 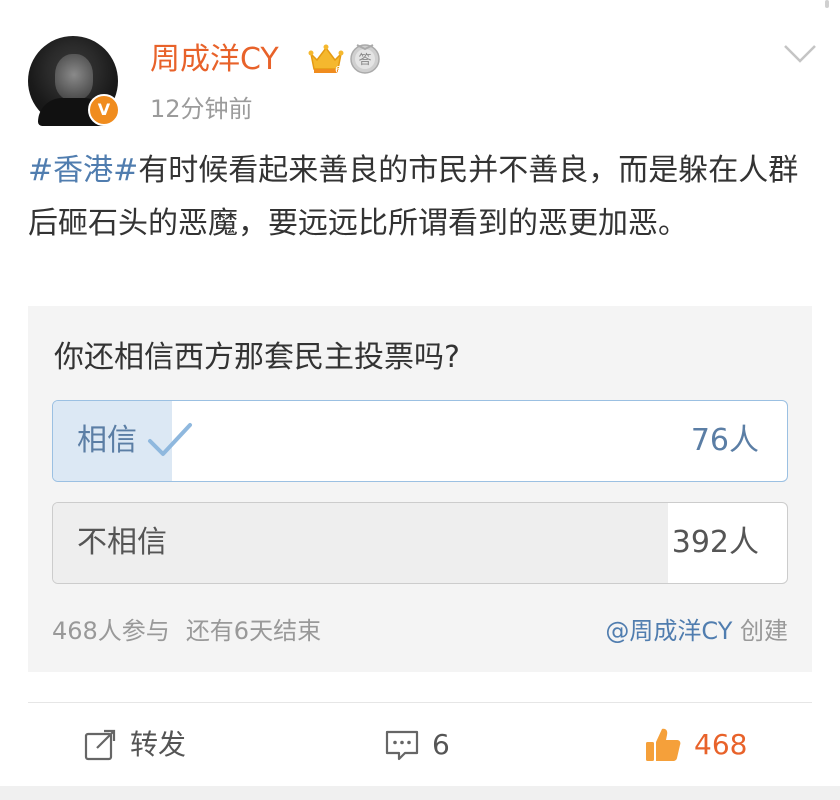 What do you see at coordinates (668, 631) in the screenshot?
I see `poll-creator-link: @周成洋CY` at bounding box center [668, 631].